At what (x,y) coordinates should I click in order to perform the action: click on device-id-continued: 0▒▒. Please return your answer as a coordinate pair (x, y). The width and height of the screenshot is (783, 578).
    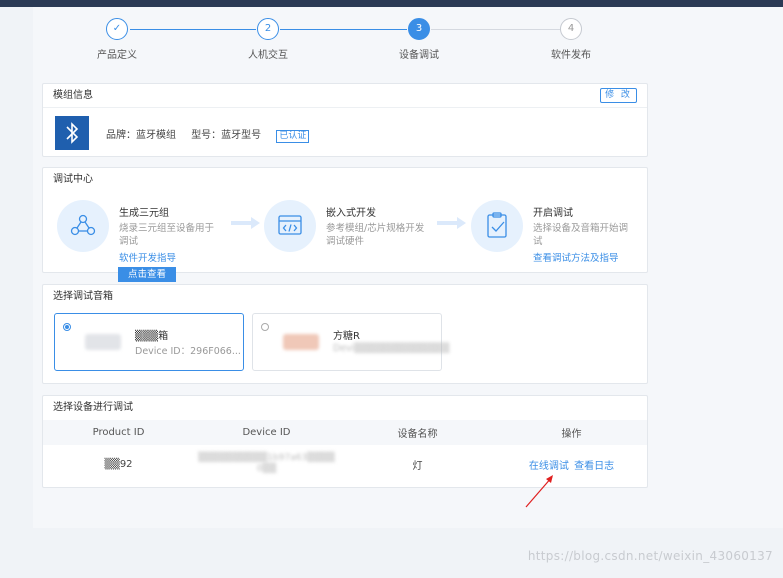
    Looking at the image, I should click on (266, 469).